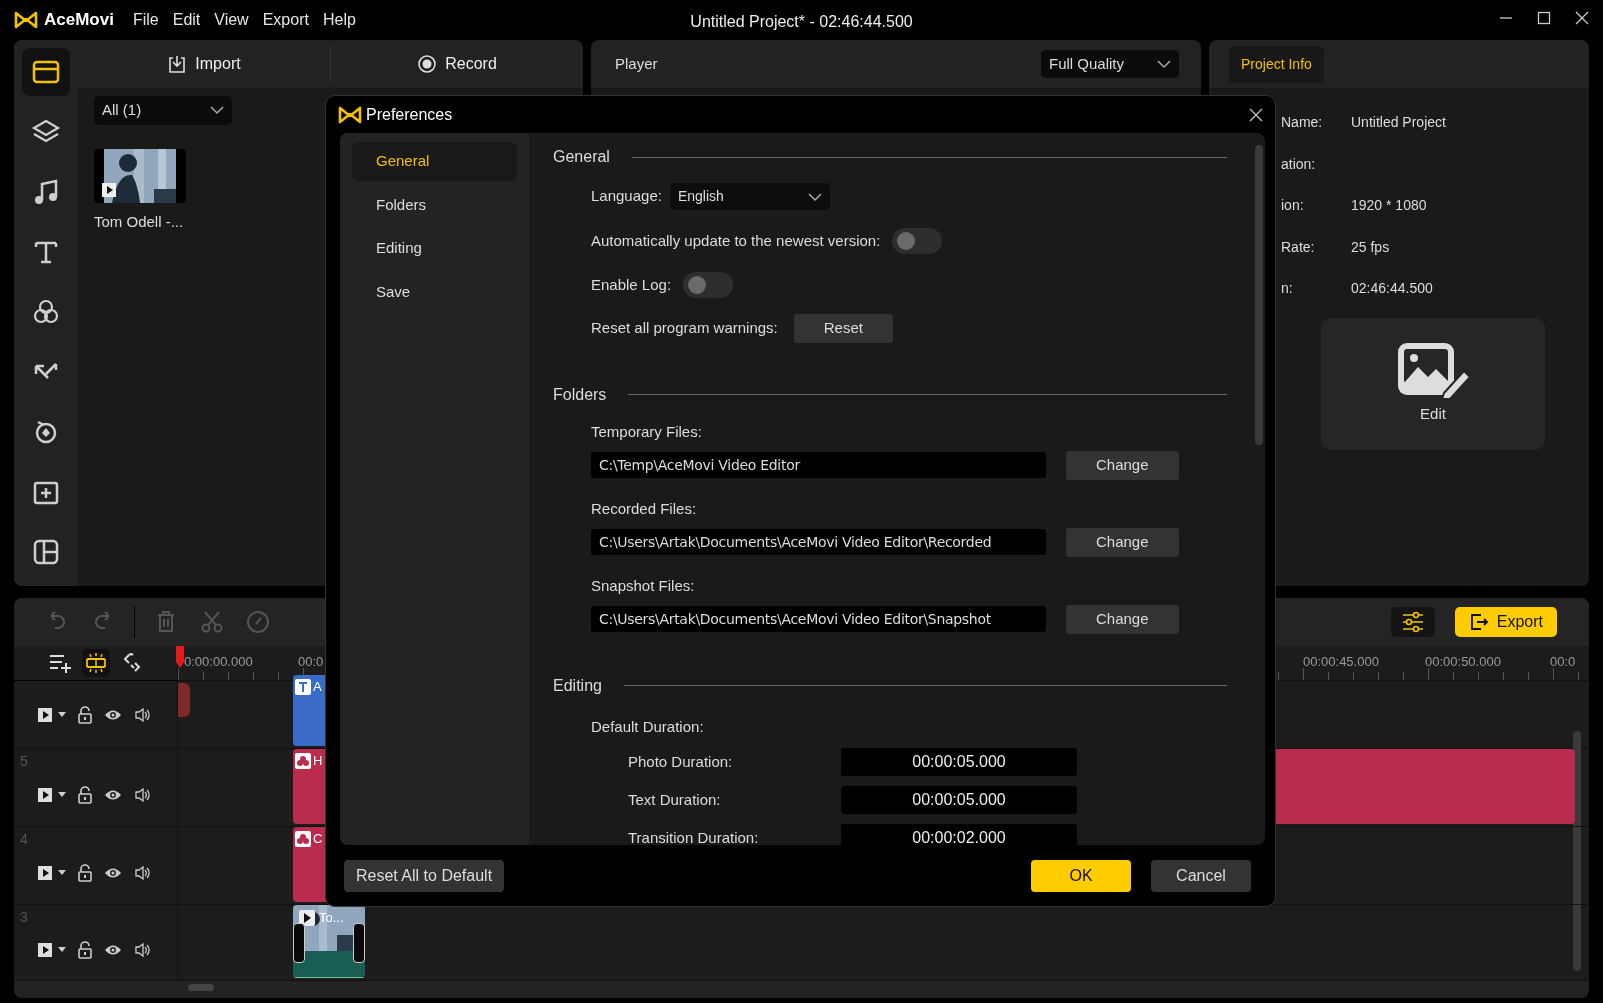 The image size is (1603, 1003). Describe the element at coordinates (1302, 123) in the screenshot. I see `info-label: Name:` at that location.